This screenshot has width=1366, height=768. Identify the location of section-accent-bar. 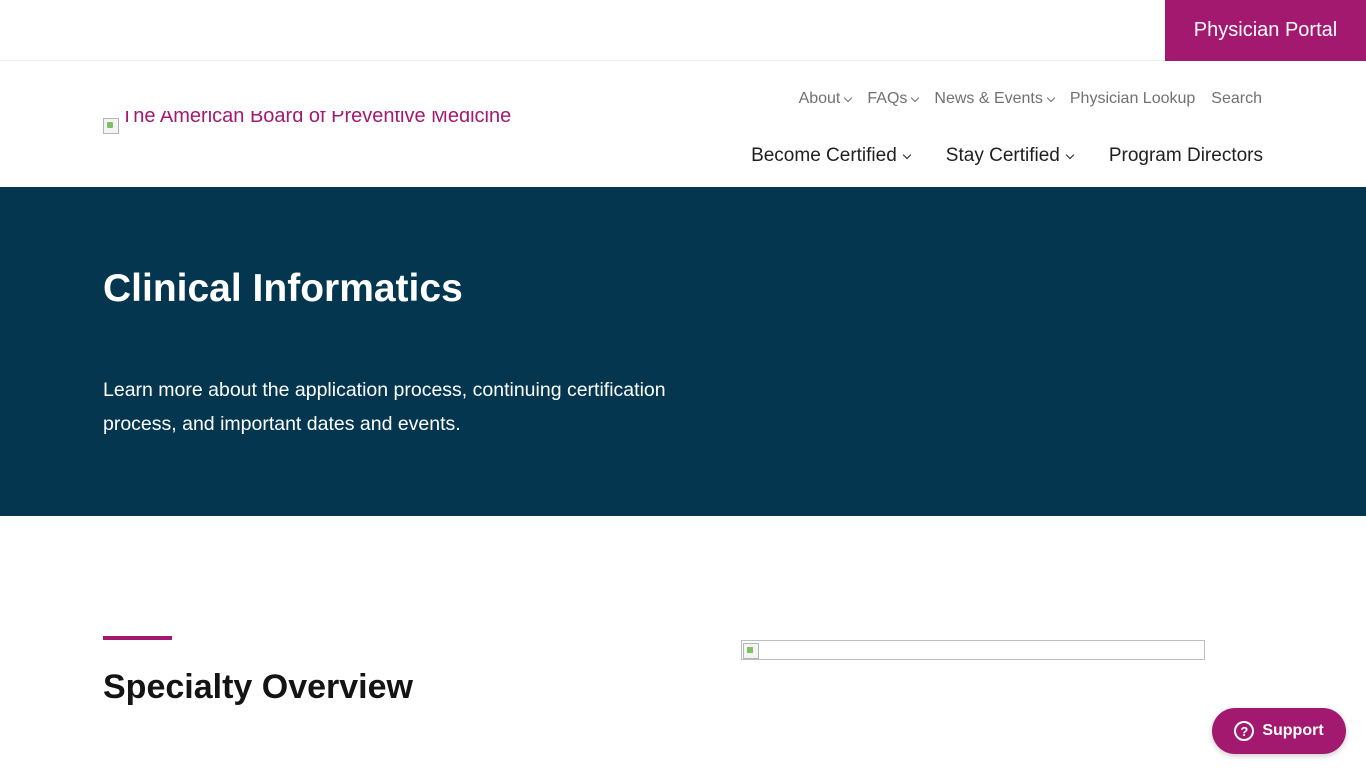
(137, 638).